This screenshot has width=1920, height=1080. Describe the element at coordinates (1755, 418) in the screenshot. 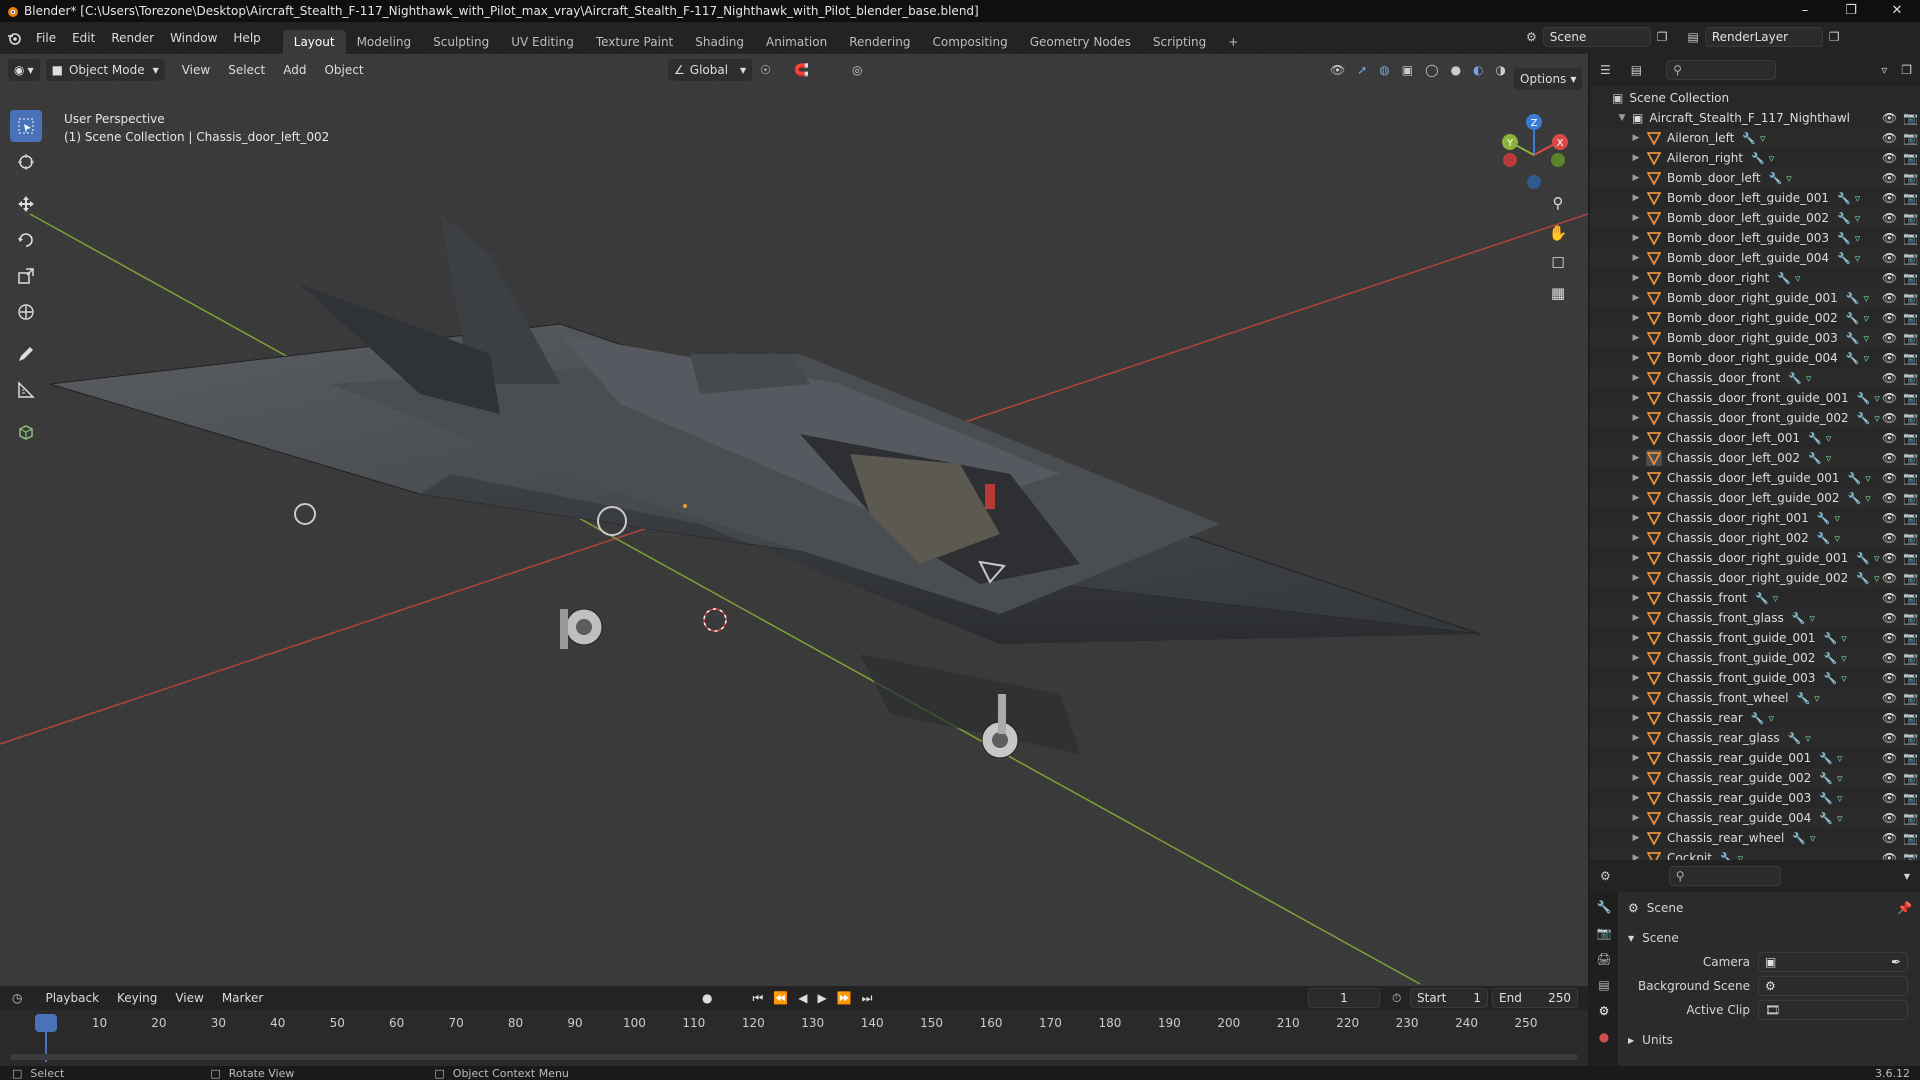

I see `outliner-item: ▶ Chassis_door_front_guide_002 🔧 ▿ 👁 📷` at that location.